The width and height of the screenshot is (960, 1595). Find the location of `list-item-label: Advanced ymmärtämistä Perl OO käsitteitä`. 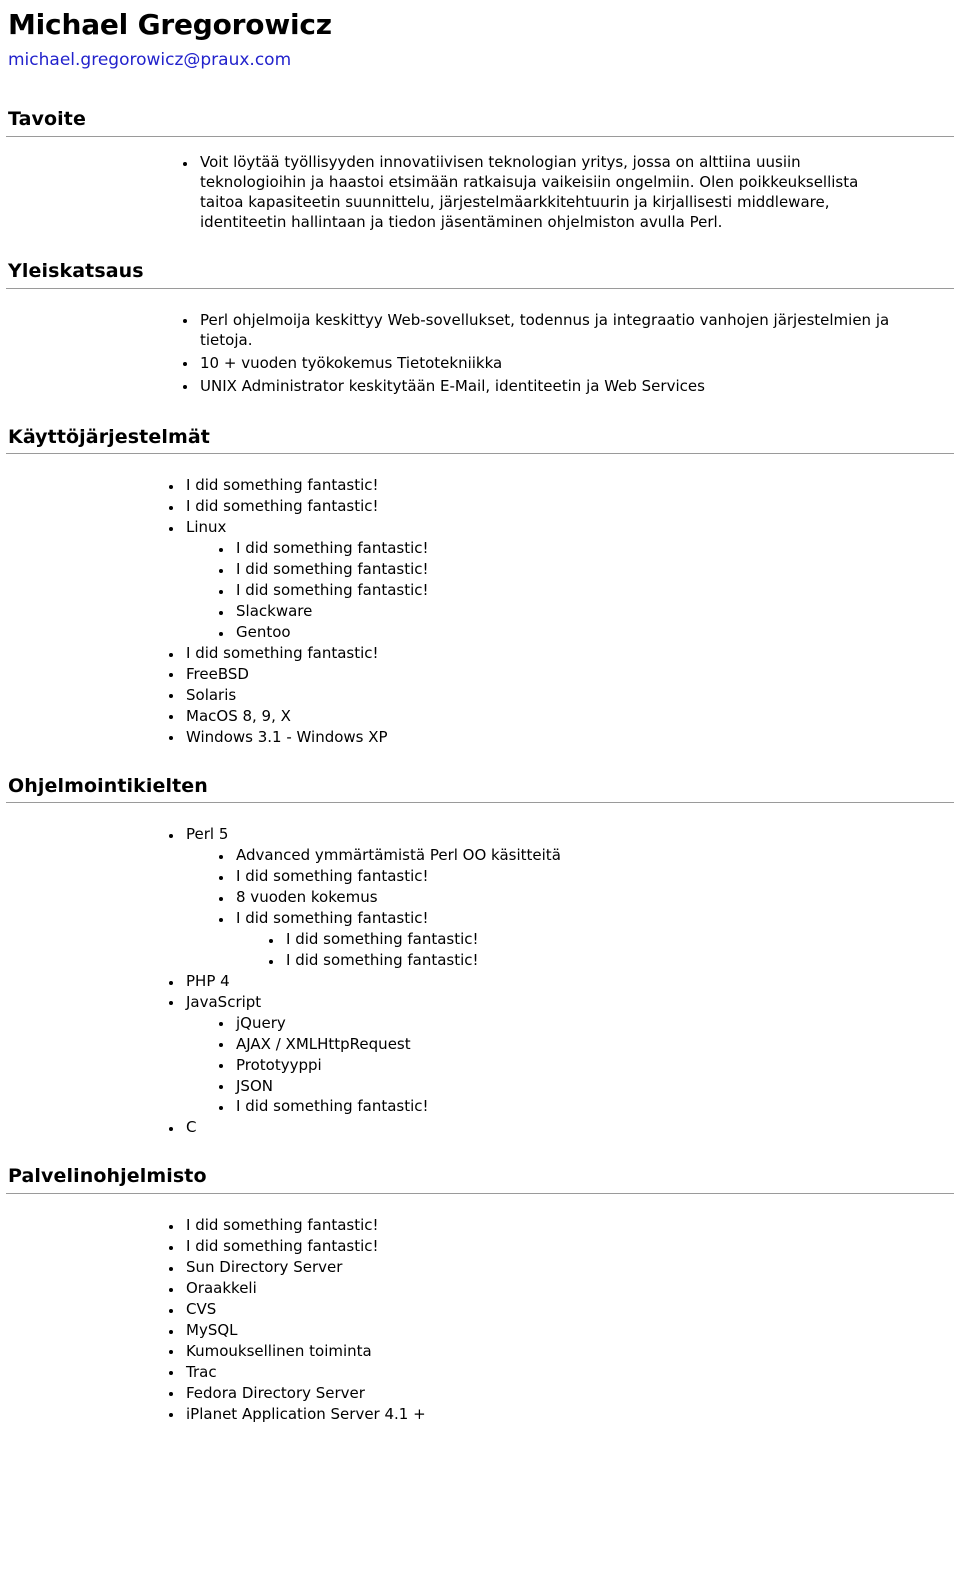

list-item-label: Advanced ymmärtämistä Perl OO käsitteitä is located at coordinates (398, 855).